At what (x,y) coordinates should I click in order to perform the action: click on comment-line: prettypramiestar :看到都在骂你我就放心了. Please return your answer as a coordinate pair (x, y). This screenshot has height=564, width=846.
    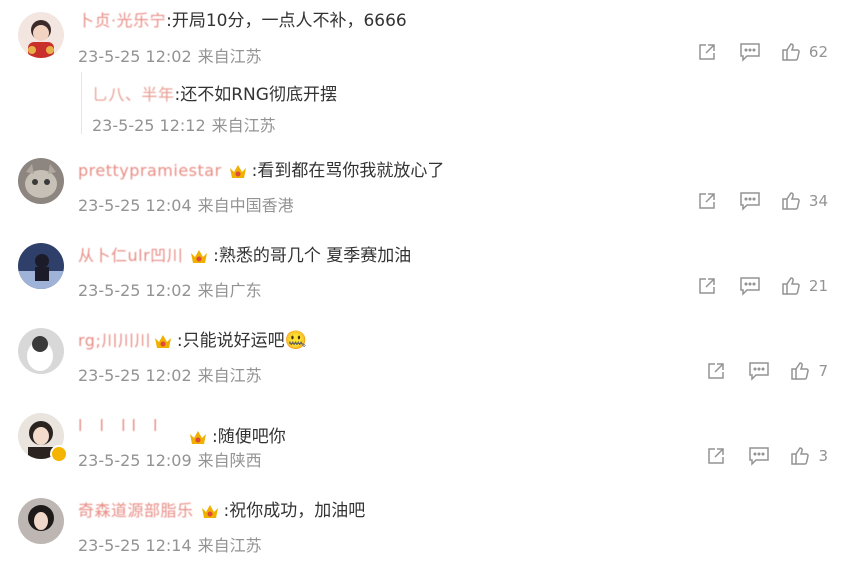
    Looking at the image, I should click on (261, 171).